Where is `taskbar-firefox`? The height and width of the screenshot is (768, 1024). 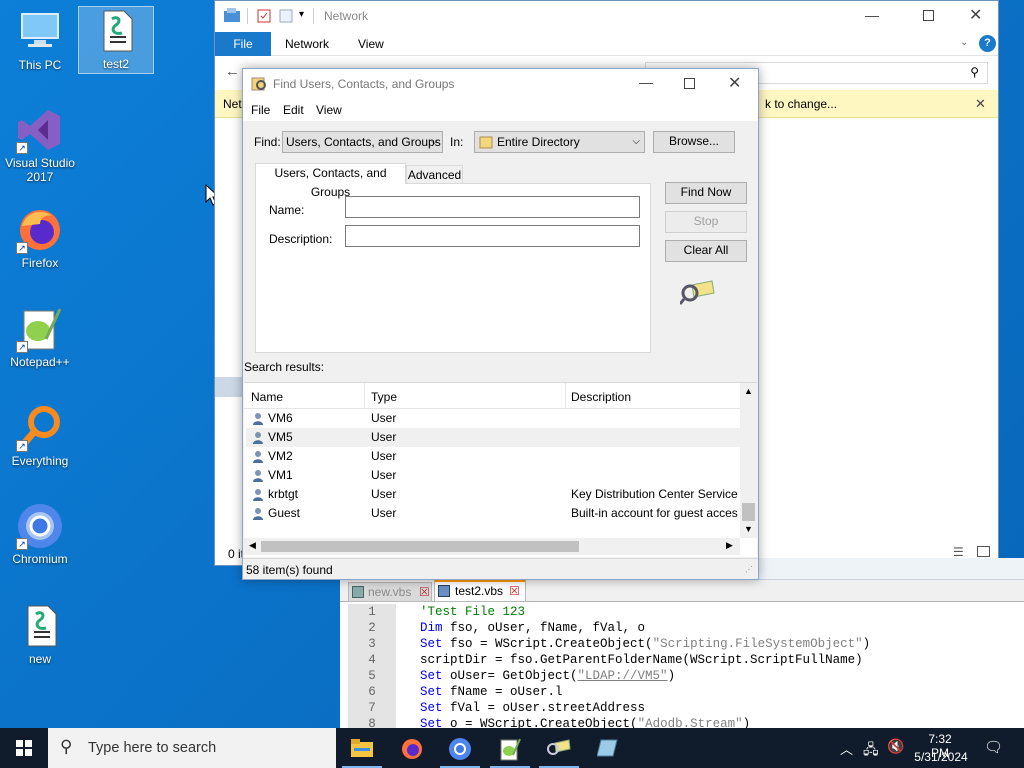 taskbar-firefox is located at coordinates (412, 748).